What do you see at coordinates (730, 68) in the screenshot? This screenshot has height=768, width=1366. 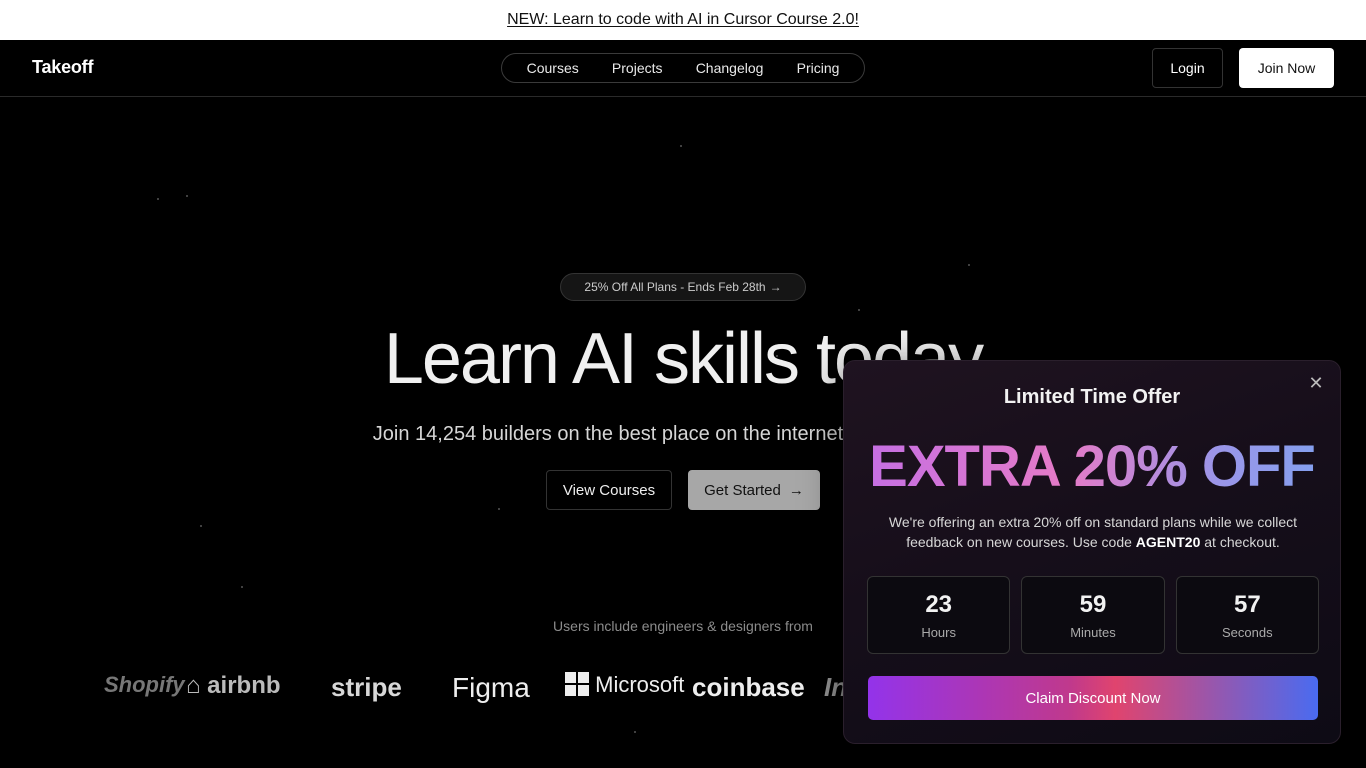 I see `nav-link-changelog: Changelog` at bounding box center [730, 68].